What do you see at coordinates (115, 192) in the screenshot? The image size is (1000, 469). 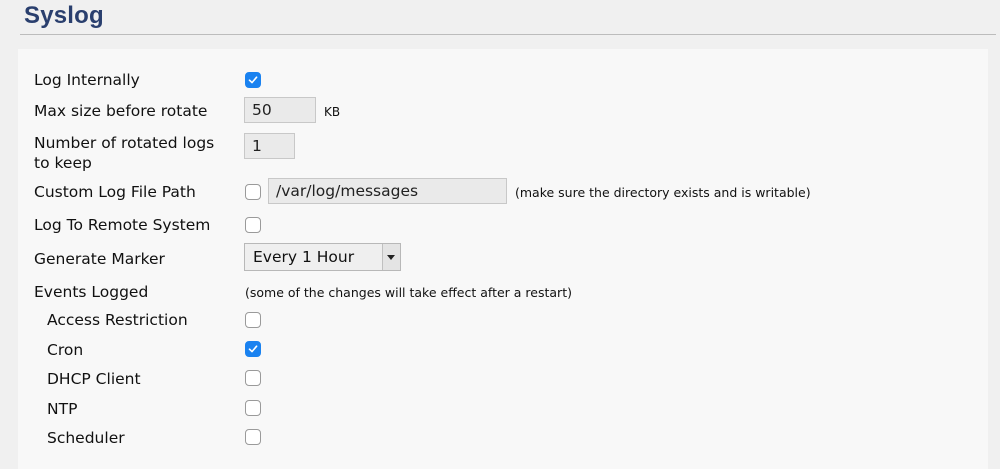 I see `custom-path-label: Custom Log File Path` at bounding box center [115, 192].